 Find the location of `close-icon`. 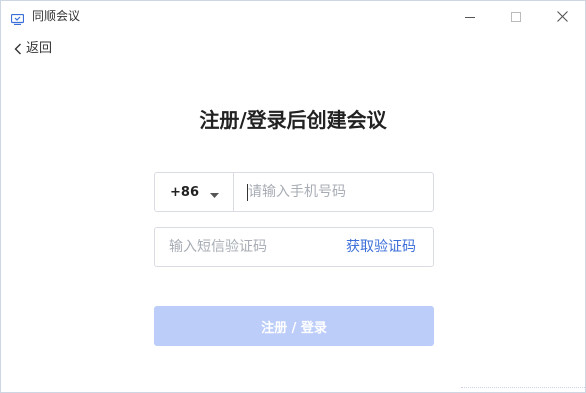

close-icon is located at coordinates (562, 16).